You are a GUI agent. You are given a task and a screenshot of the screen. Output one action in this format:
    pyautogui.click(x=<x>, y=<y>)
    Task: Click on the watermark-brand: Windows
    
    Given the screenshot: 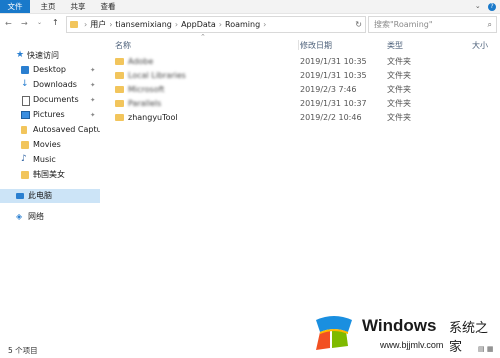 What is the action you would take?
    pyautogui.click(x=399, y=325)
    